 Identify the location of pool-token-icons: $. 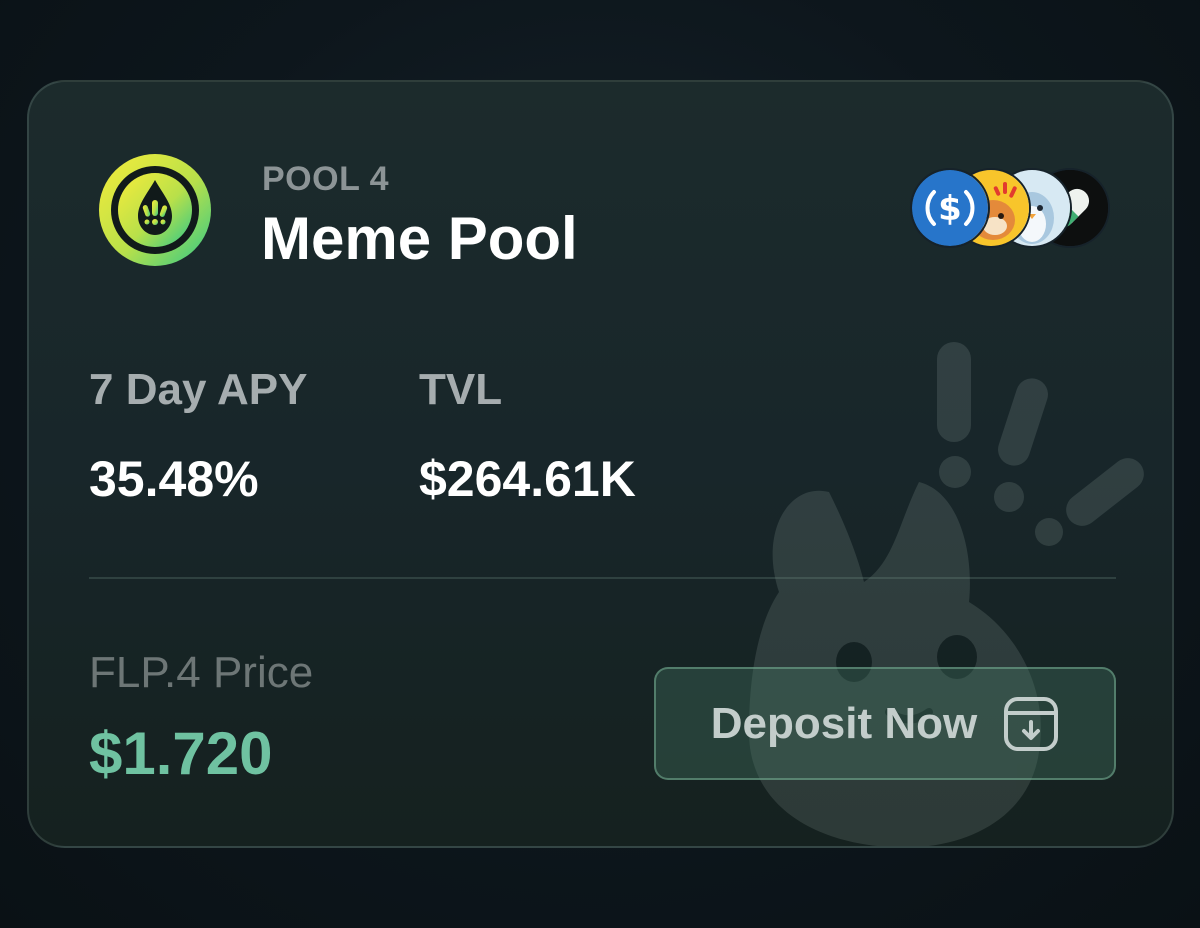
(1015, 208).